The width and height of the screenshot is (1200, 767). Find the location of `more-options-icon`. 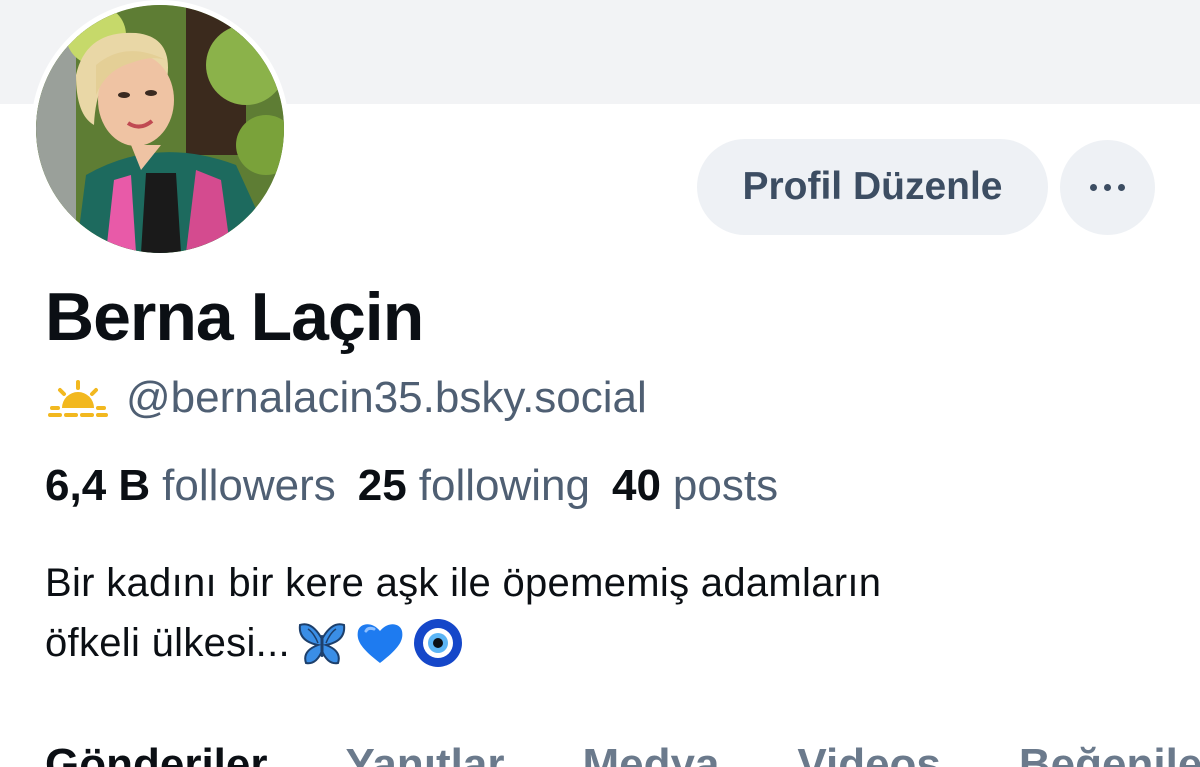

more-options-icon is located at coordinates (1107, 187).